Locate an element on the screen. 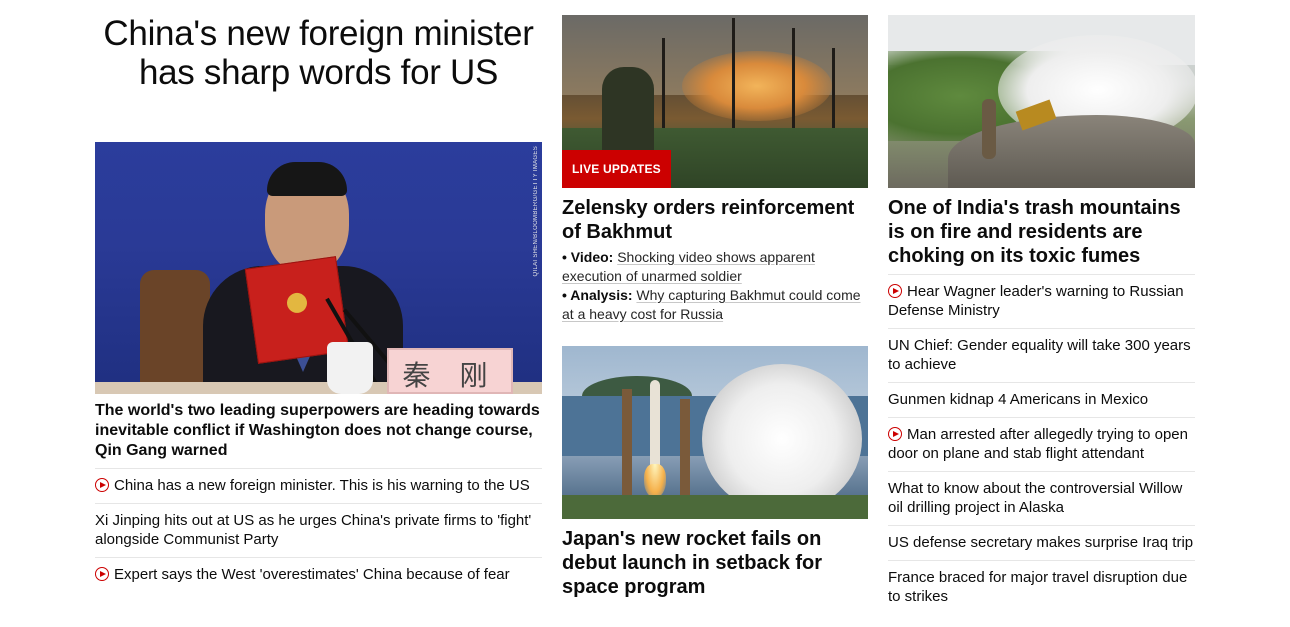 Image resolution: width=1290 pixels, height=627 pixels. trash-mountain-image is located at coordinates (1041, 101).